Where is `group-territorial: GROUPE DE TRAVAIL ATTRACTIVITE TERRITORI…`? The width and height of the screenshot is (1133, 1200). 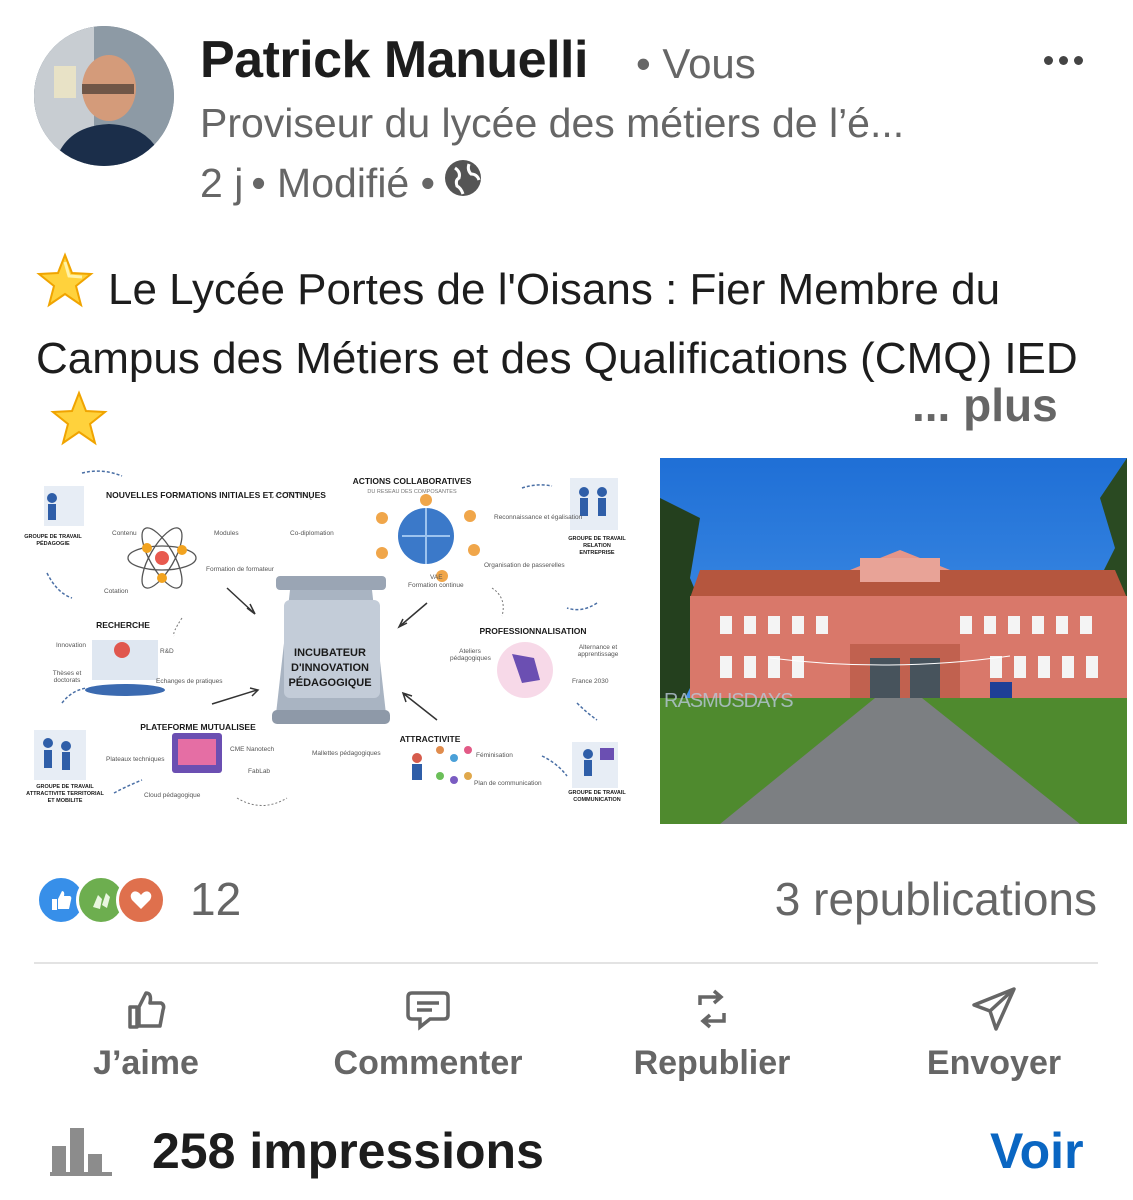 group-territorial: GROUPE DE TRAVAIL ATTRACTIVITE TERRITORI… is located at coordinates (65, 794).